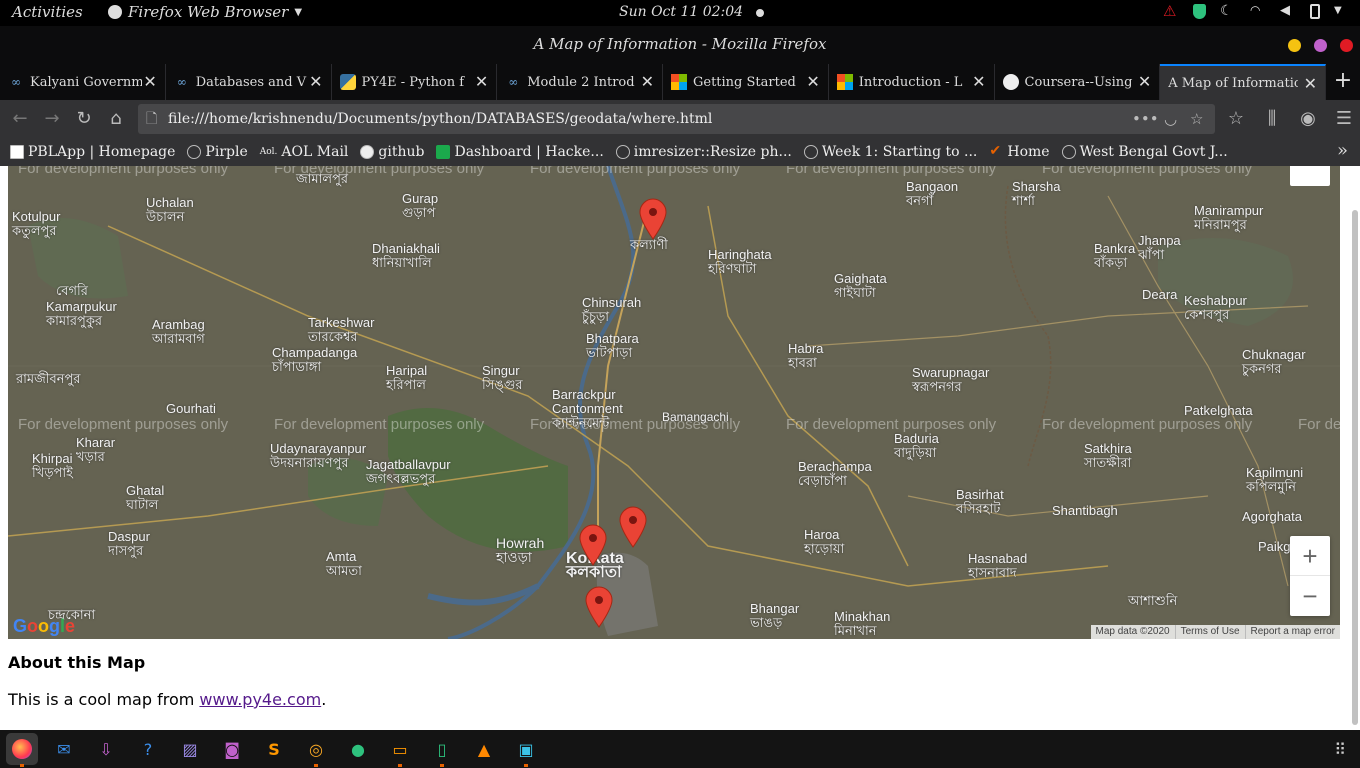 Image resolution: width=1360 pixels, height=768 pixels. I want to click on tab-label: Getting Started, so click(744, 82).